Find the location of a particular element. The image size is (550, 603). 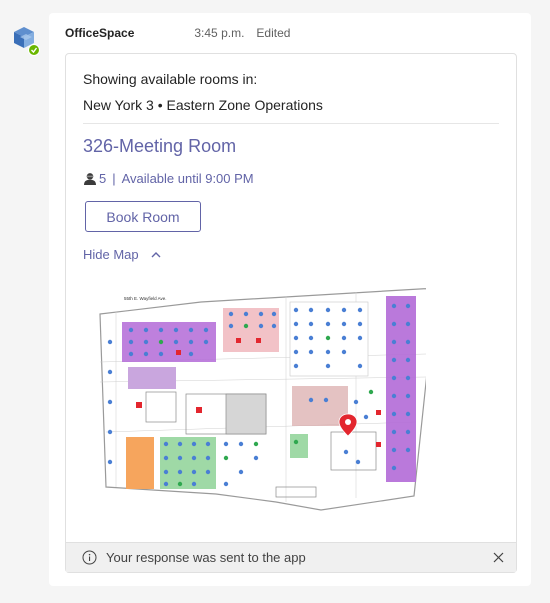

room-name: 326-Meeting Room is located at coordinates (159, 146).